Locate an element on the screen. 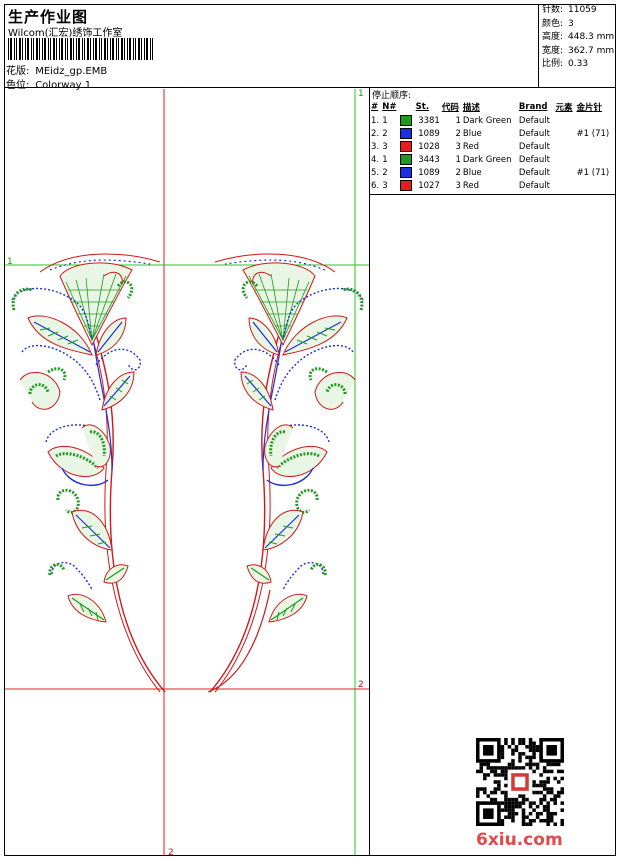 The height and width of the screenshot is (860, 620). row-number: 3. is located at coordinates (375, 146).